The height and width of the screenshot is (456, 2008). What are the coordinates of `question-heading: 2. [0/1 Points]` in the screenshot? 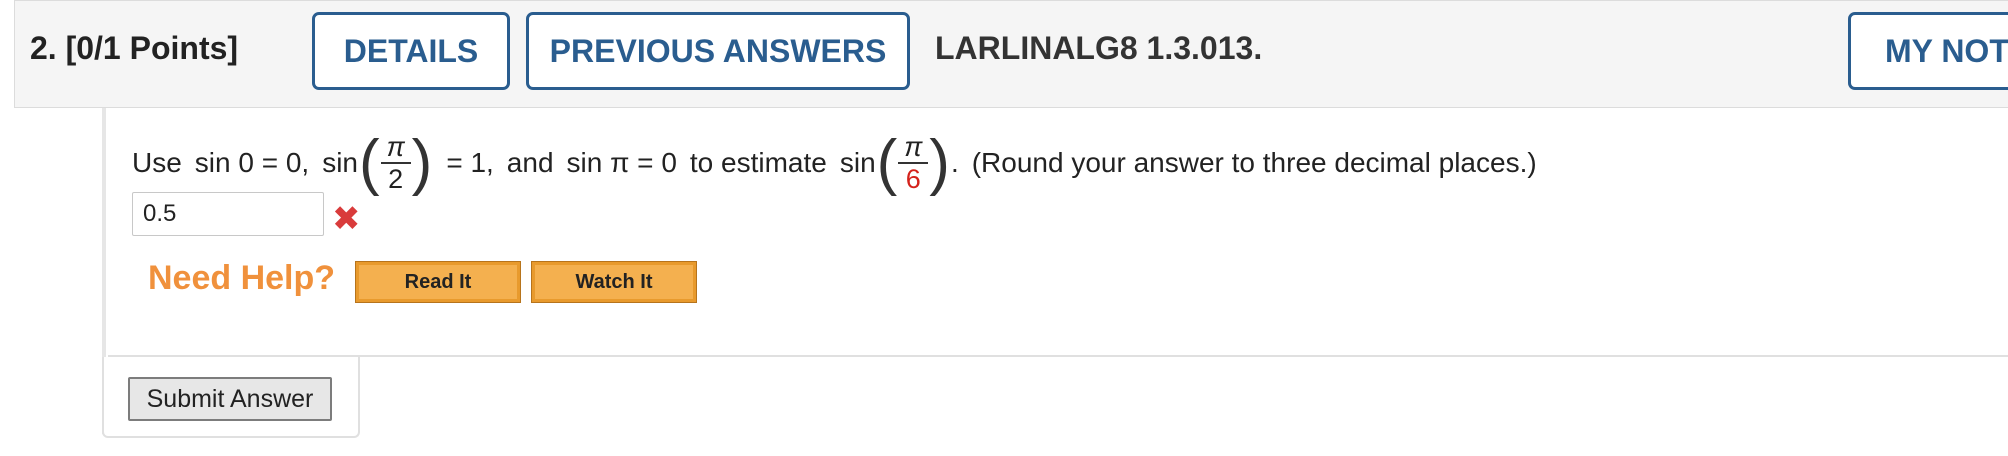 It's located at (134, 48).